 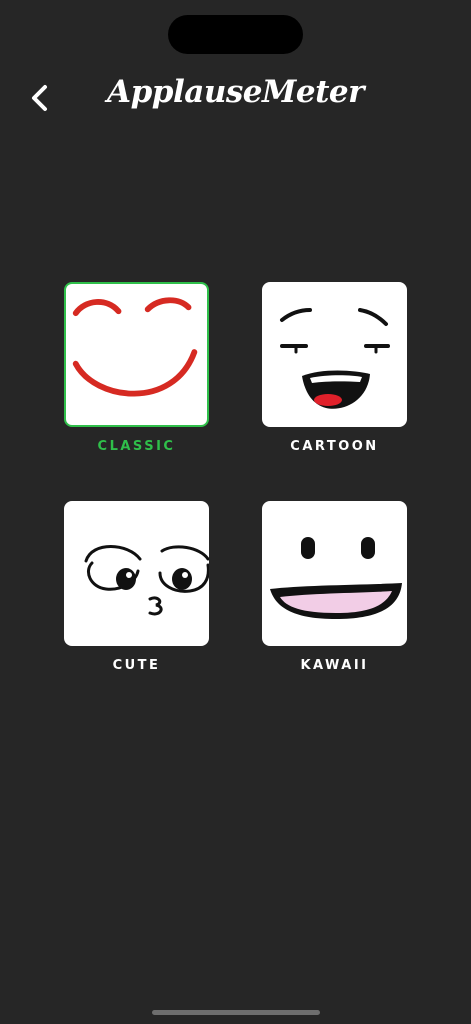 What do you see at coordinates (235, 92) in the screenshot?
I see `app-title: ApplauseMeter` at bounding box center [235, 92].